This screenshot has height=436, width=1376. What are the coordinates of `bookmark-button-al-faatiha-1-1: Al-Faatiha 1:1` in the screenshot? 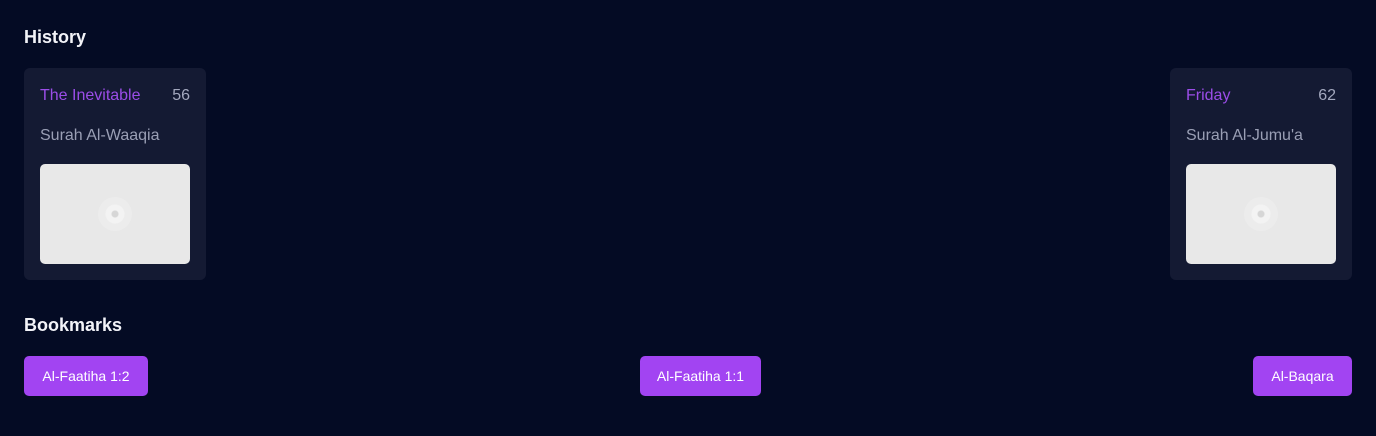 It's located at (700, 376).